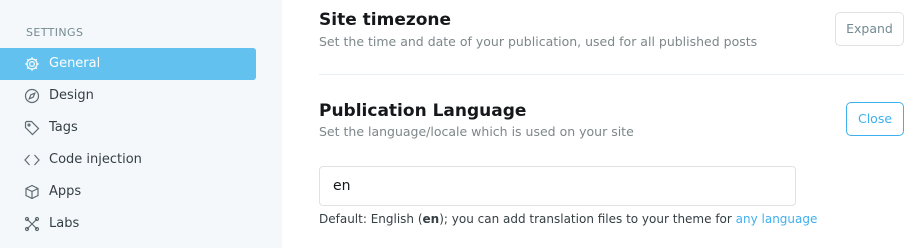 The height and width of the screenshot is (248, 920). I want to click on sidebar-item-label: General, so click(75, 63).